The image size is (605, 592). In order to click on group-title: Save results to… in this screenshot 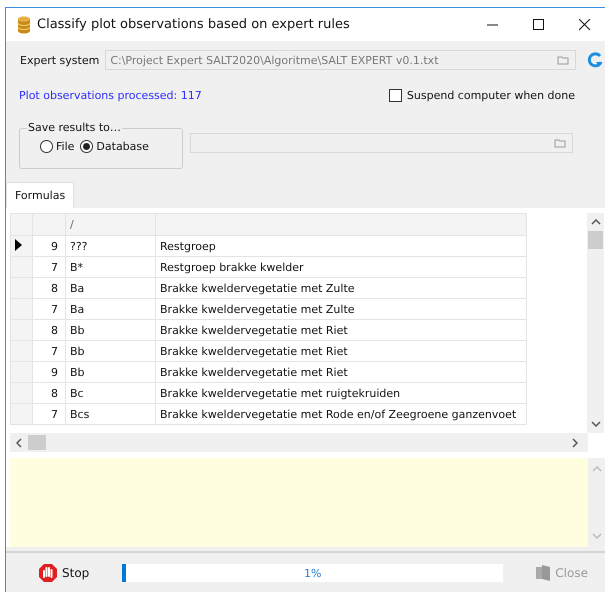, I will do `click(74, 127)`.